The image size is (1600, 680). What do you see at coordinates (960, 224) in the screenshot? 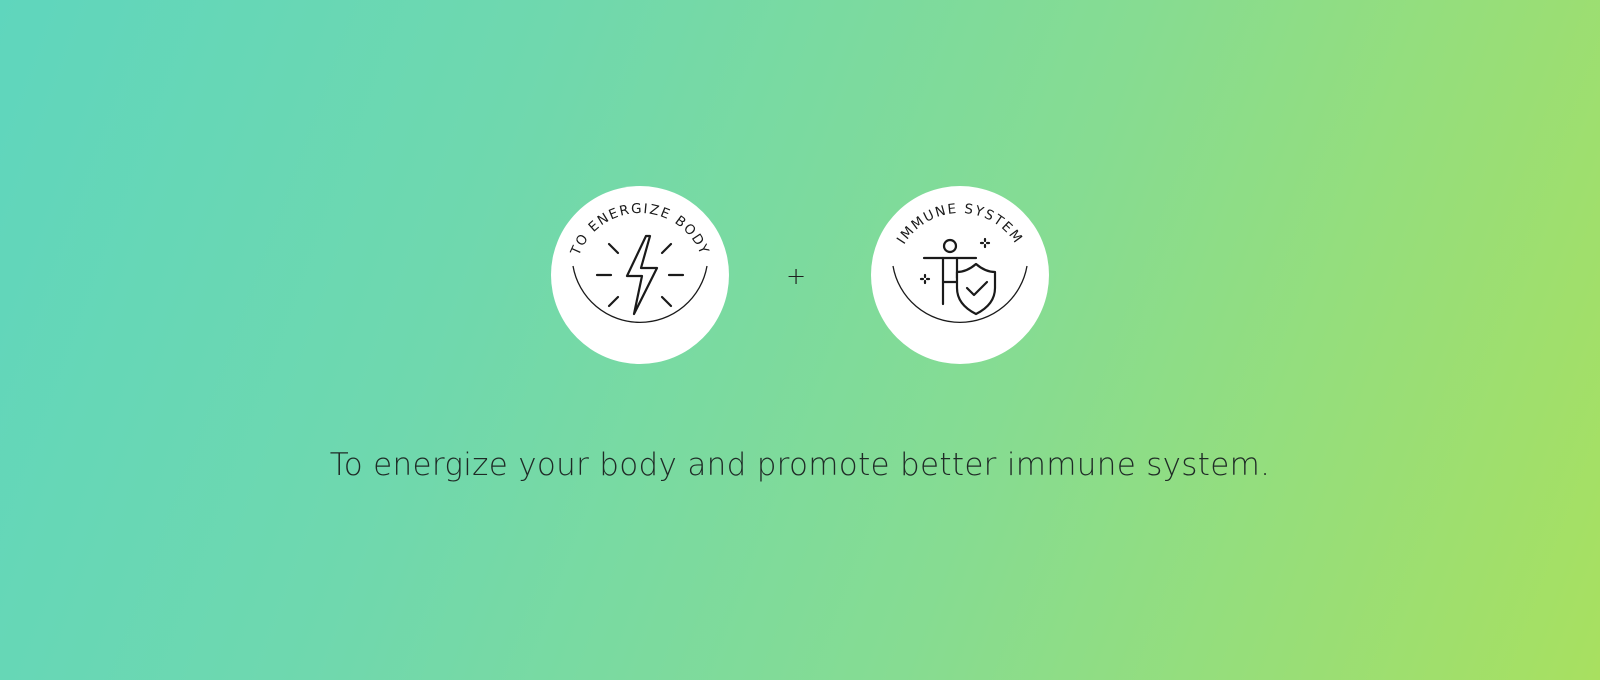
I see `immune-badge-label: IMMUNE SYSTEM` at bounding box center [960, 224].